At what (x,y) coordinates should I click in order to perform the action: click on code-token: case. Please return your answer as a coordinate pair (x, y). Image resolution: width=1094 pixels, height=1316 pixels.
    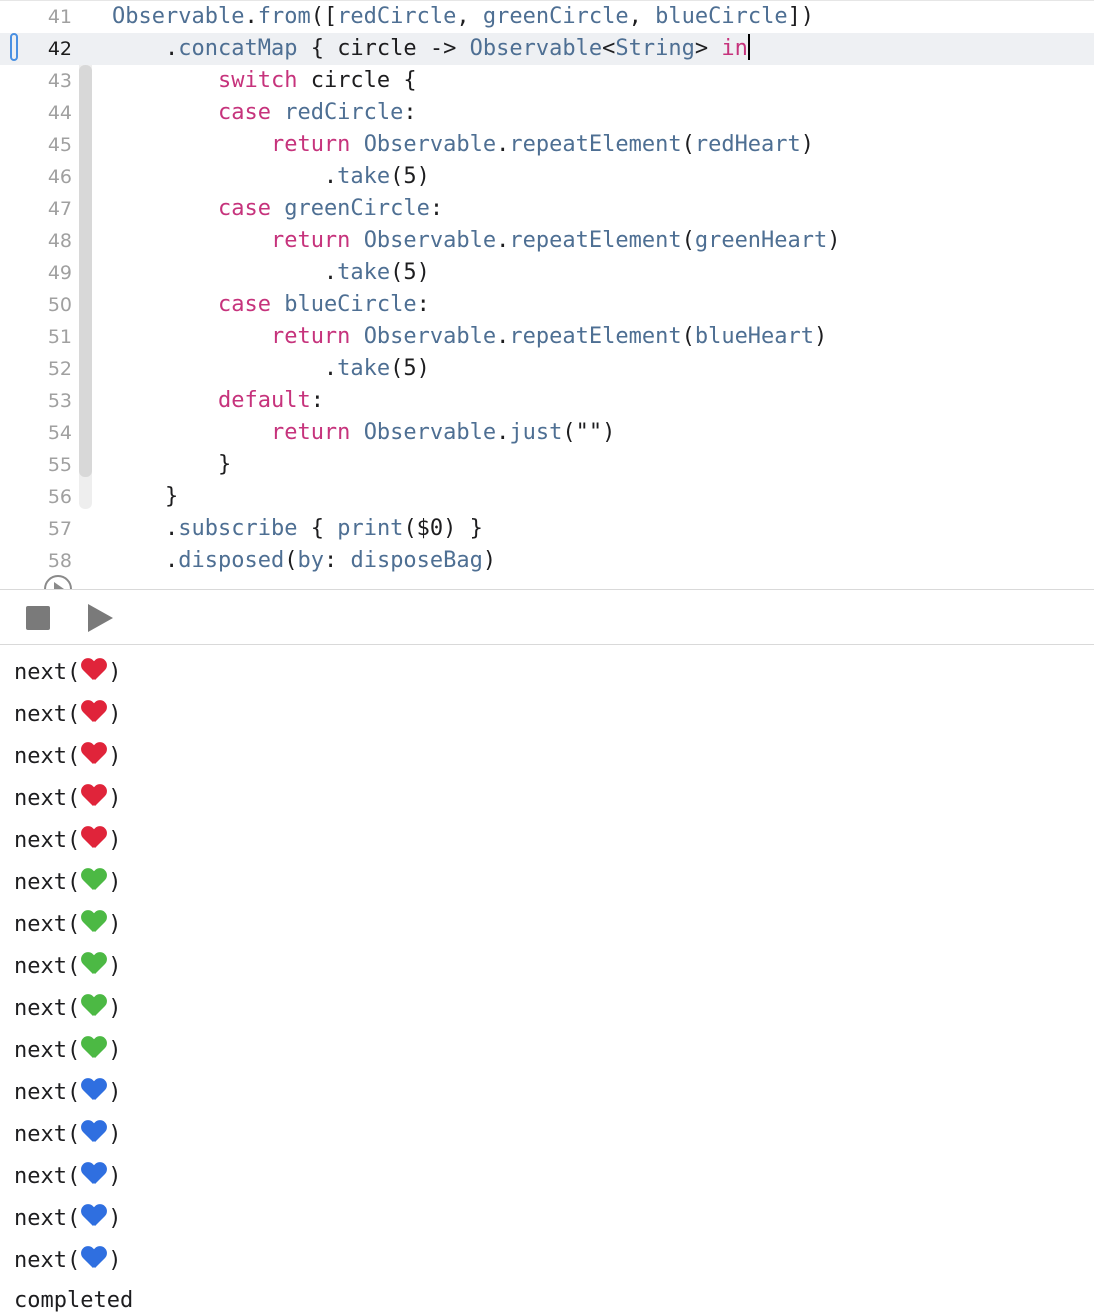
    Looking at the image, I should click on (244, 304).